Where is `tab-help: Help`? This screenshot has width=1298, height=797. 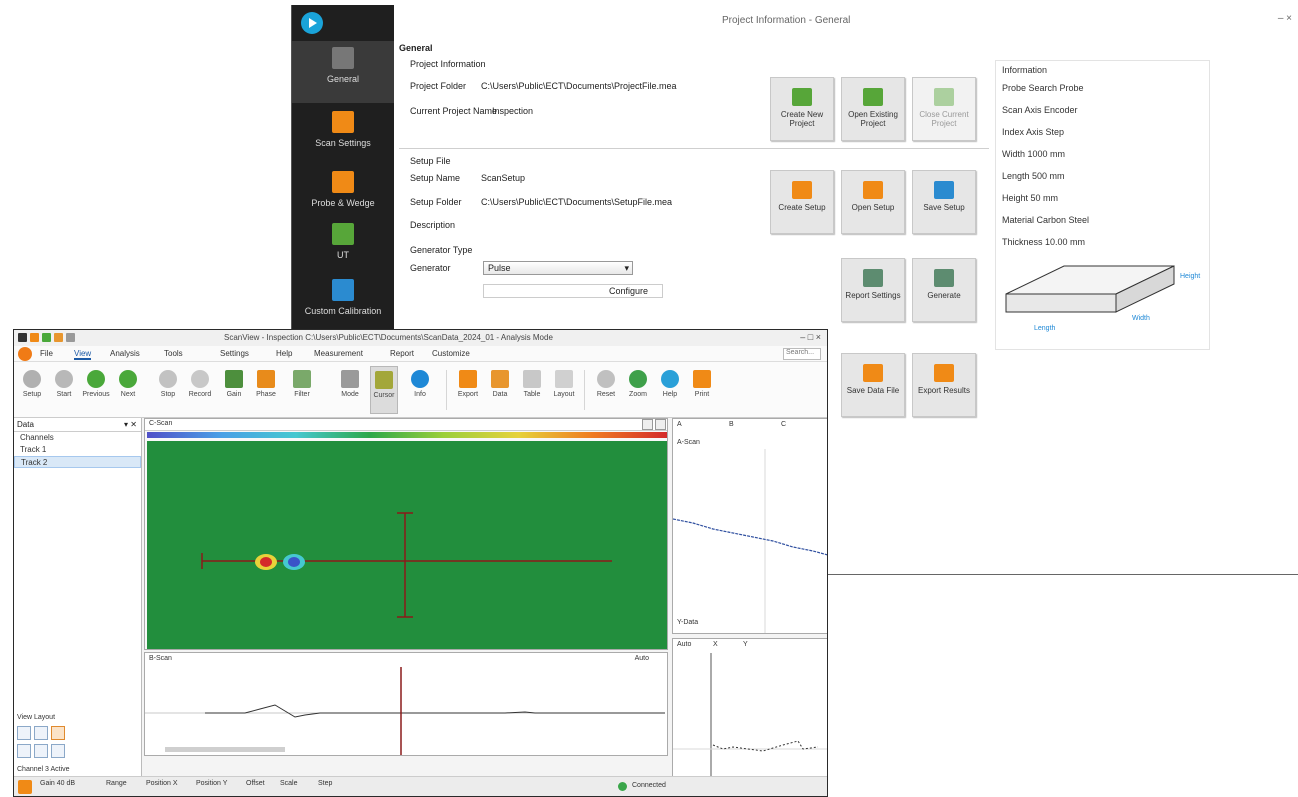 tab-help: Help is located at coordinates (284, 353).